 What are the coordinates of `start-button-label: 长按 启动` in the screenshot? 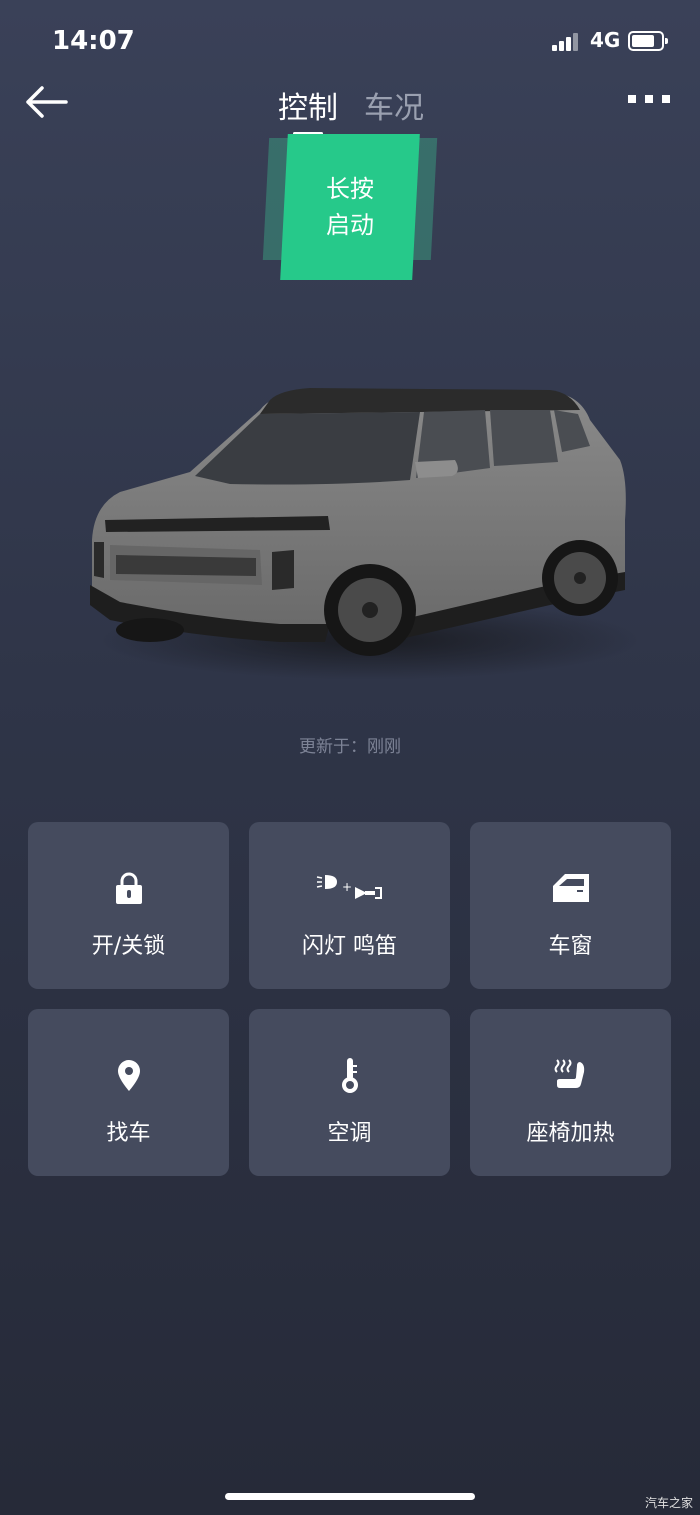 It's located at (350, 207).